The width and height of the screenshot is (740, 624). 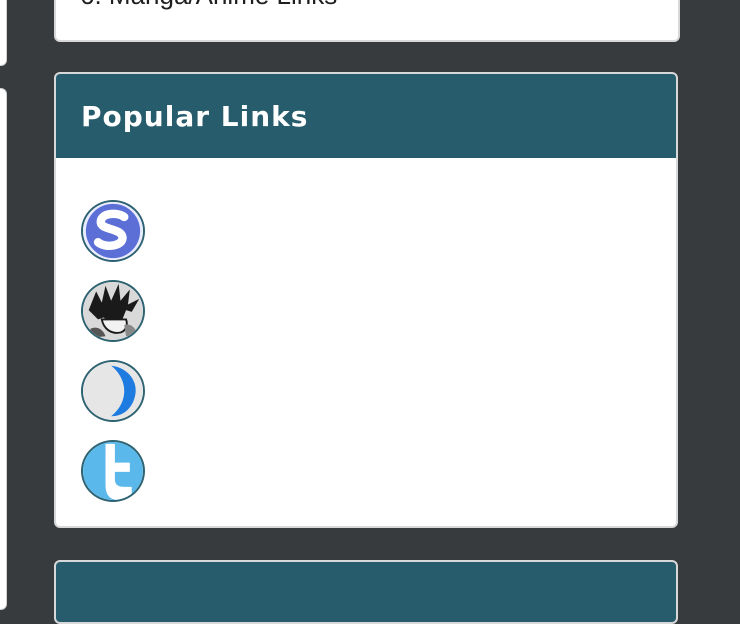 I want to click on manga-character-icon, so click(x=113, y=311).